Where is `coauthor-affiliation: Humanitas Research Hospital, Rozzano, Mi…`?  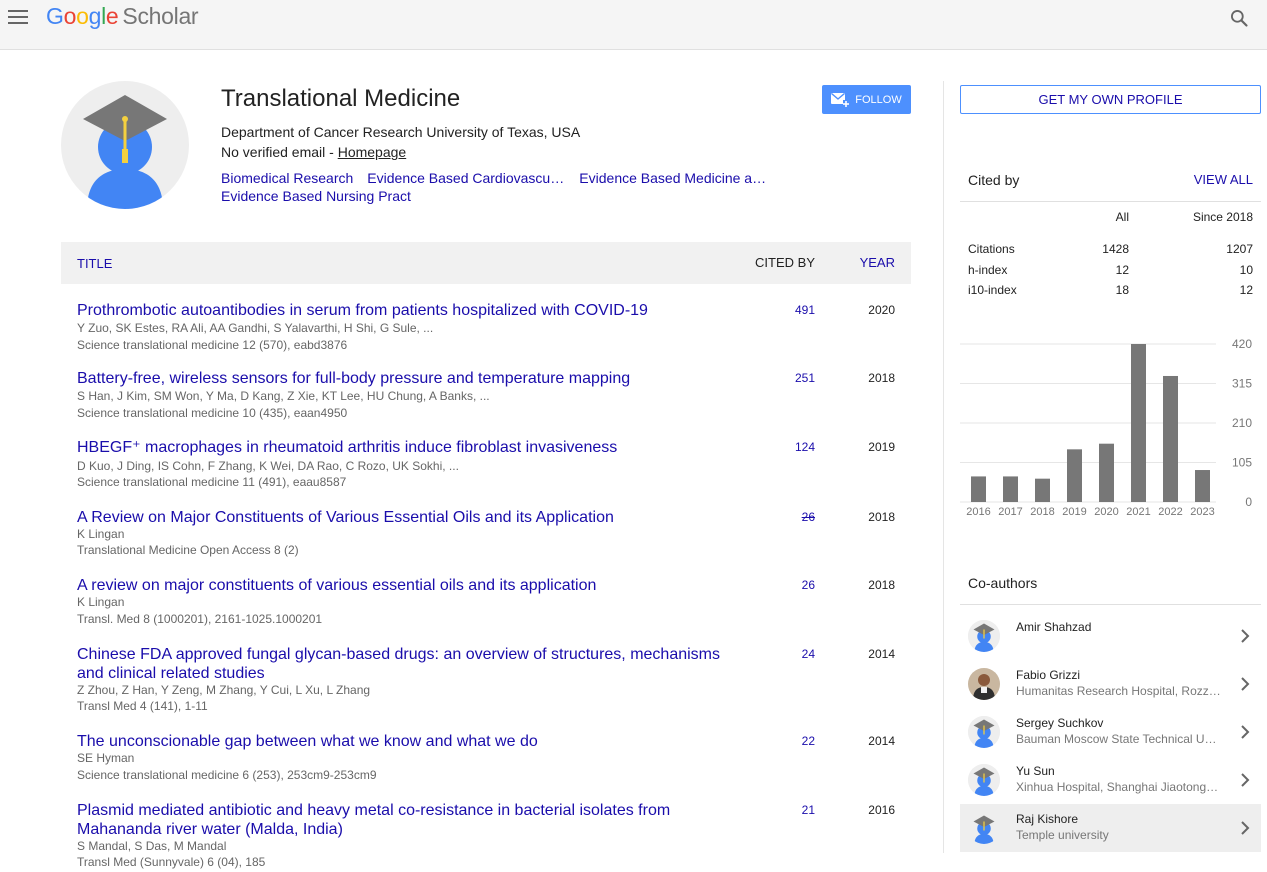
coauthor-affiliation: Humanitas Research Hospital, Rozzano, Mi… is located at coordinates (1118, 691).